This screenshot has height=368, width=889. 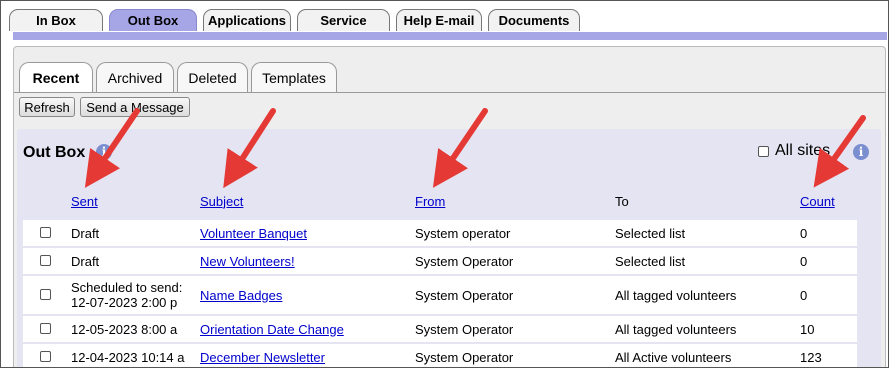 What do you see at coordinates (803, 150) in the screenshot?
I see `all-sites-label: All sites` at bounding box center [803, 150].